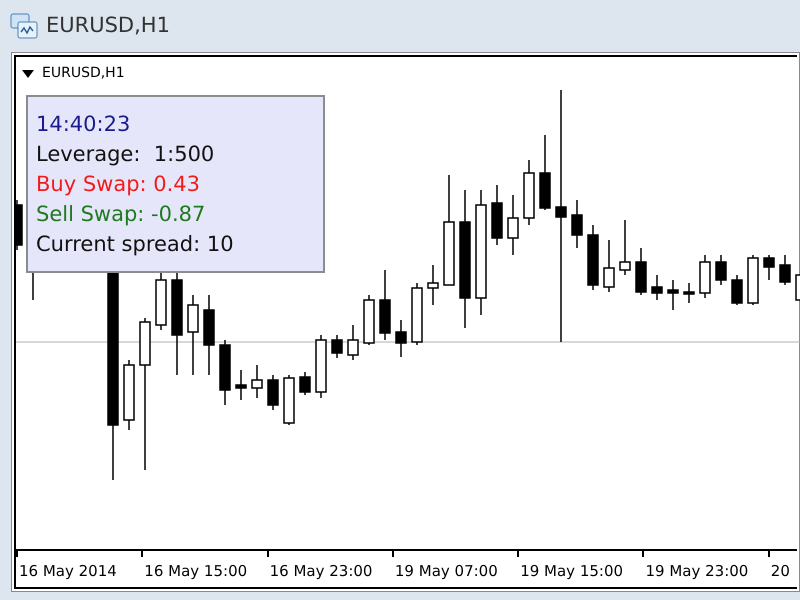 The width and height of the screenshot is (800, 600). What do you see at coordinates (780, 571) in the screenshot?
I see `time-axis-label: 20` at bounding box center [780, 571].